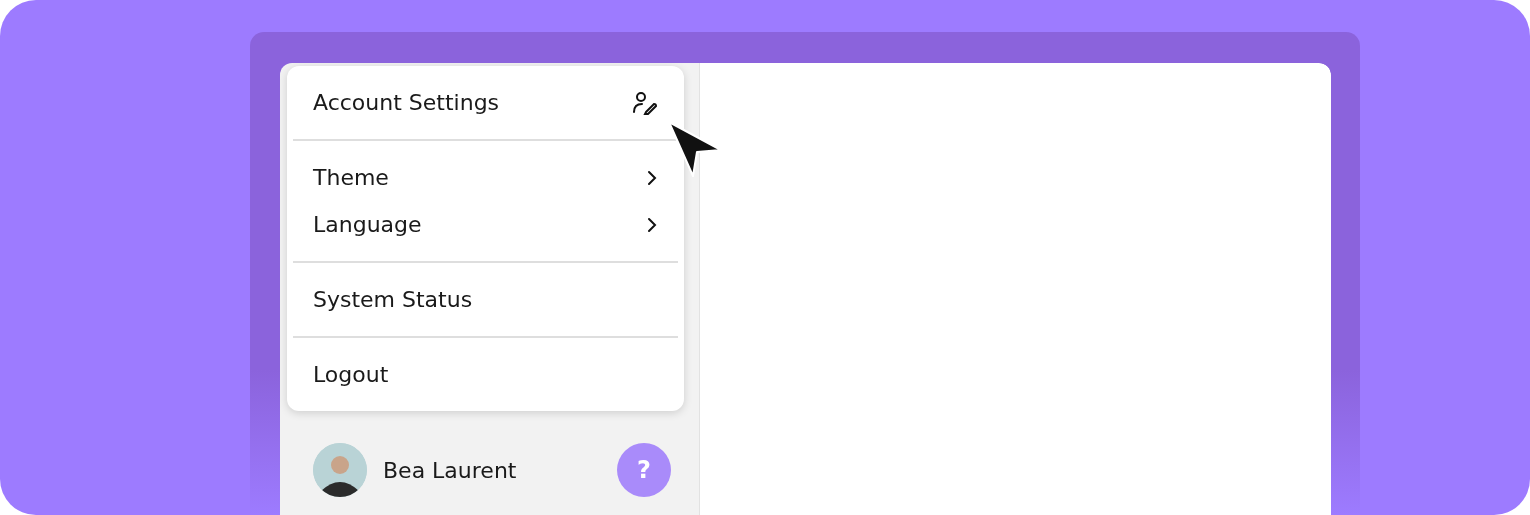 The height and width of the screenshot is (515, 1530). I want to click on menu-item: Language, so click(485, 224).